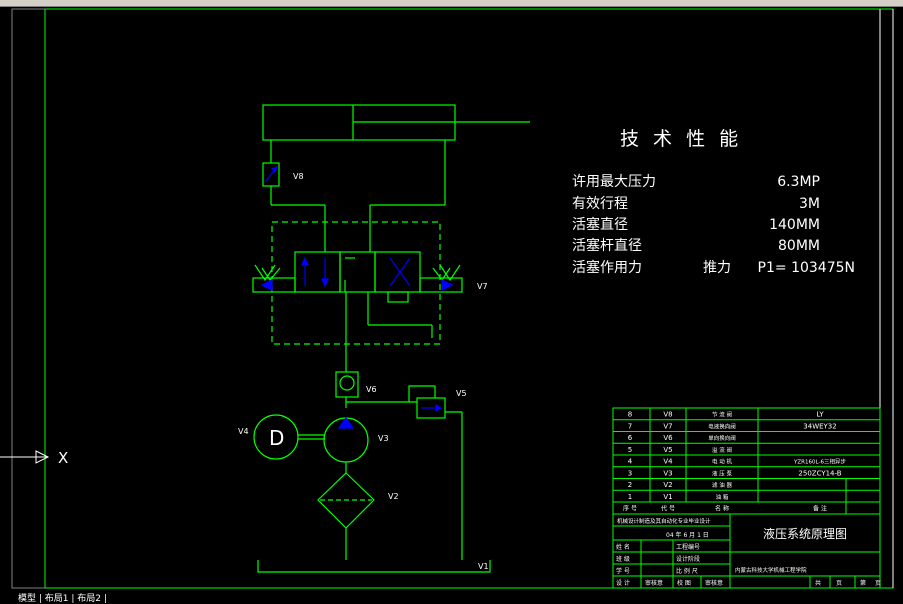 The height and width of the screenshot is (604, 903). Describe the element at coordinates (668, 509) in the screenshot. I see `bom-header-cell: 代 号` at that location.